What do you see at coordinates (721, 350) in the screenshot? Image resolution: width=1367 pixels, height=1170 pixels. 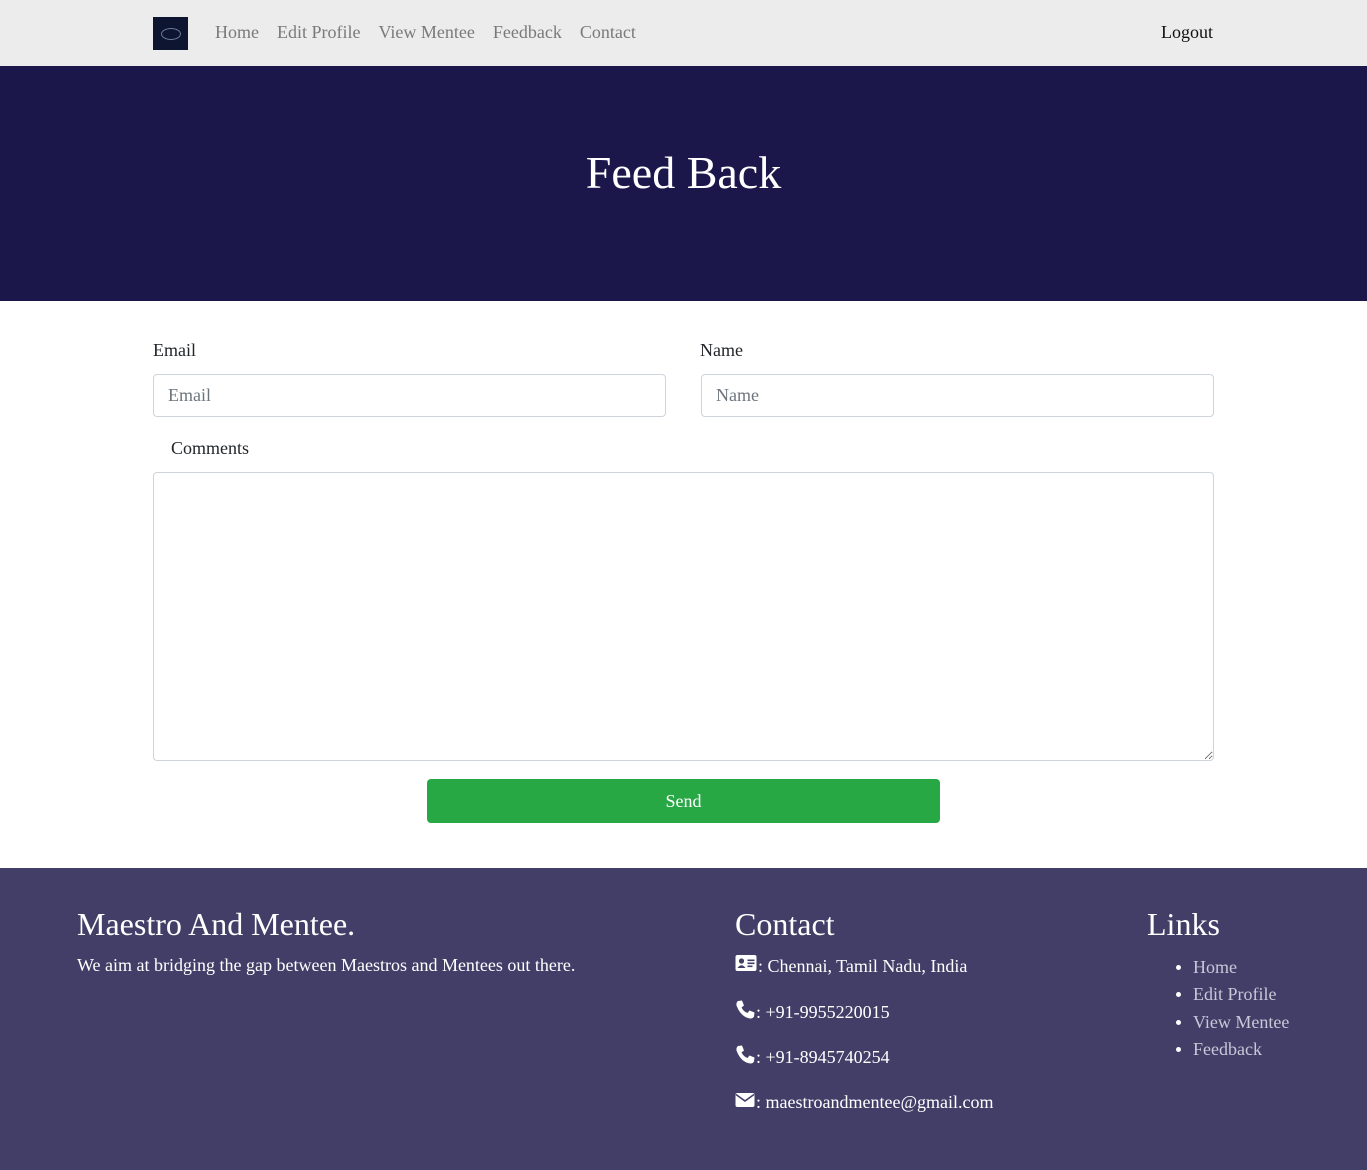 I see `name-label: Name` at bounding box center [721, 350].